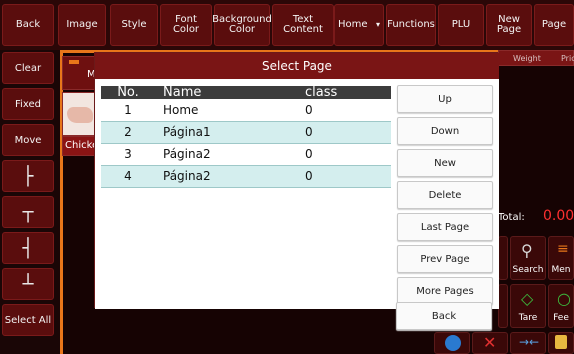  Describe the element at coordinates (230, 132) in the screenshot. I see `row-name: Página1` at that location.